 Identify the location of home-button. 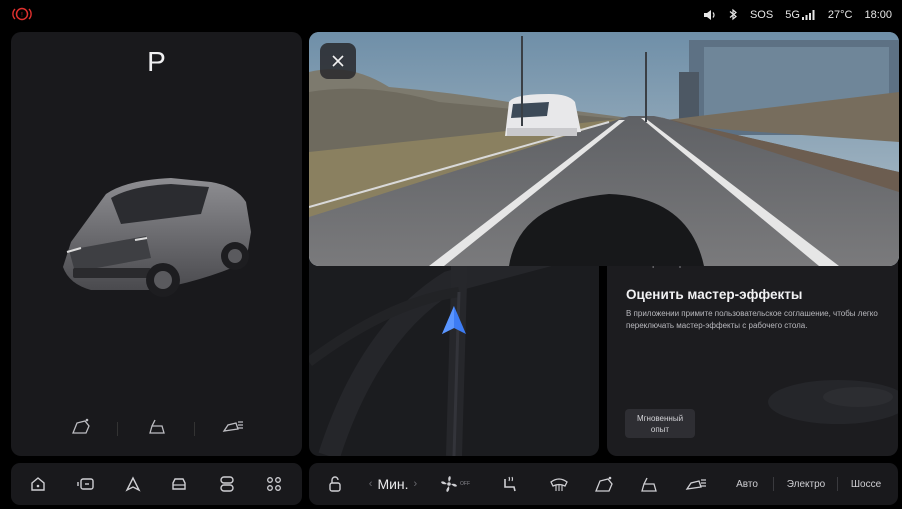
(38, 484).